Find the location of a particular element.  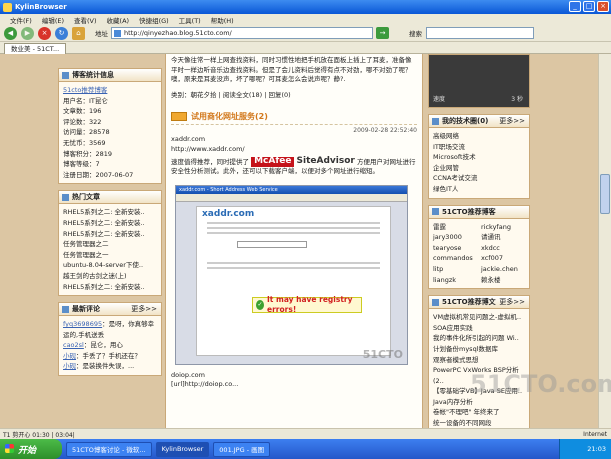

comments-more-link: 更多>> is located at coordinates (144, 309).